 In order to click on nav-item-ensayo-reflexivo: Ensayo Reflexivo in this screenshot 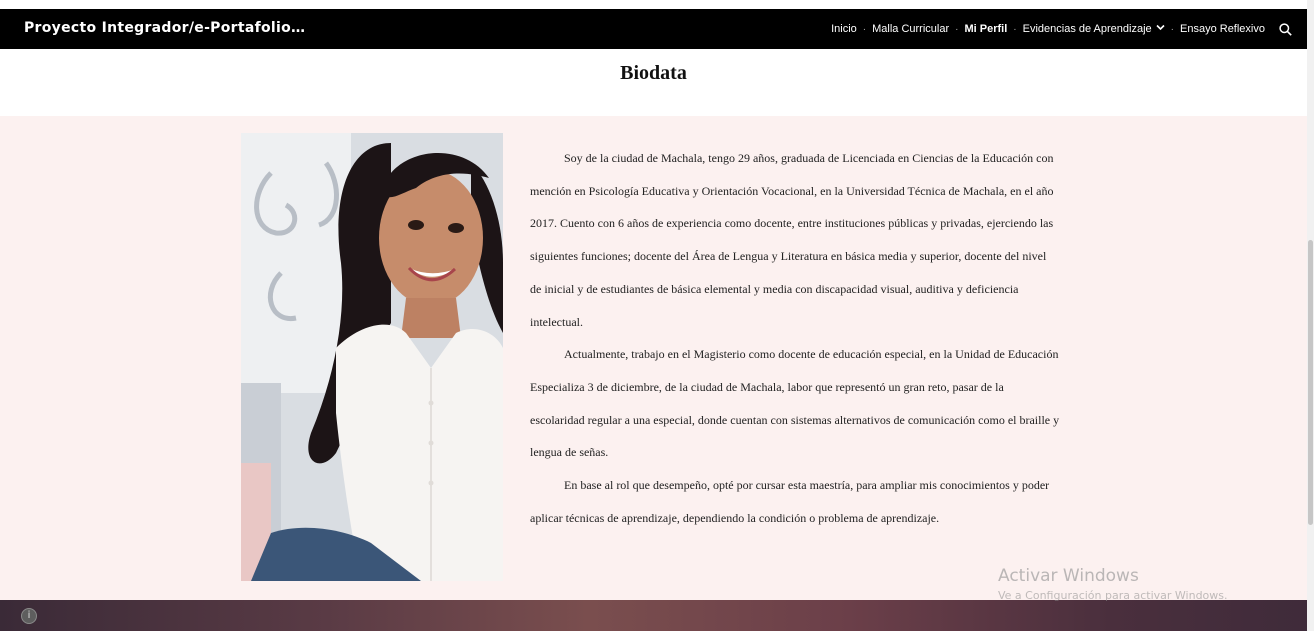, I will do `click(1222, 29)`.